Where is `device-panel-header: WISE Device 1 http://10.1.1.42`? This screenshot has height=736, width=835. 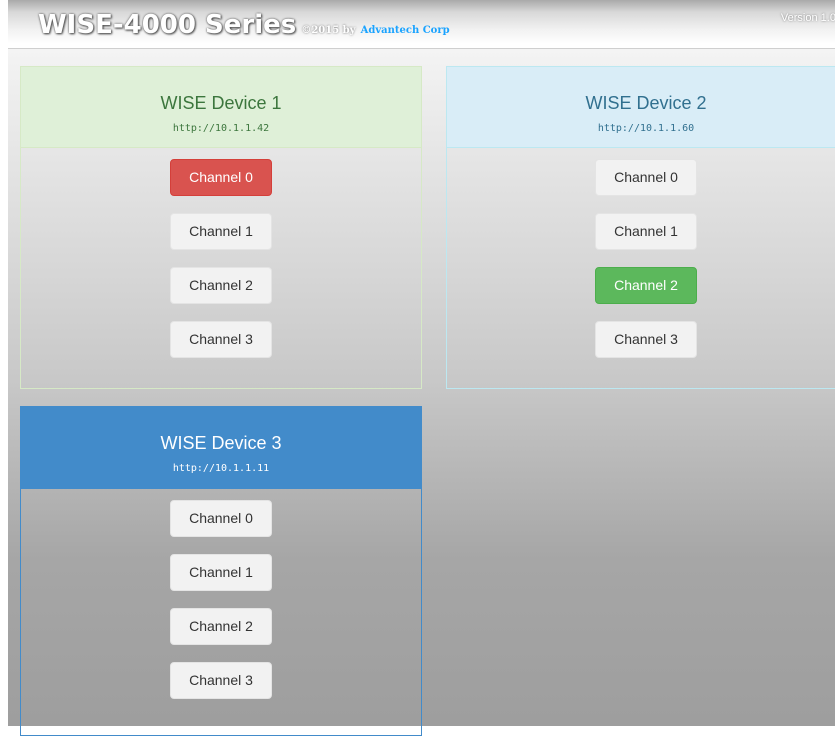 device-panel-header: WISE Device 1 http://10.1.1.42 is located at coordinates (221, 107).